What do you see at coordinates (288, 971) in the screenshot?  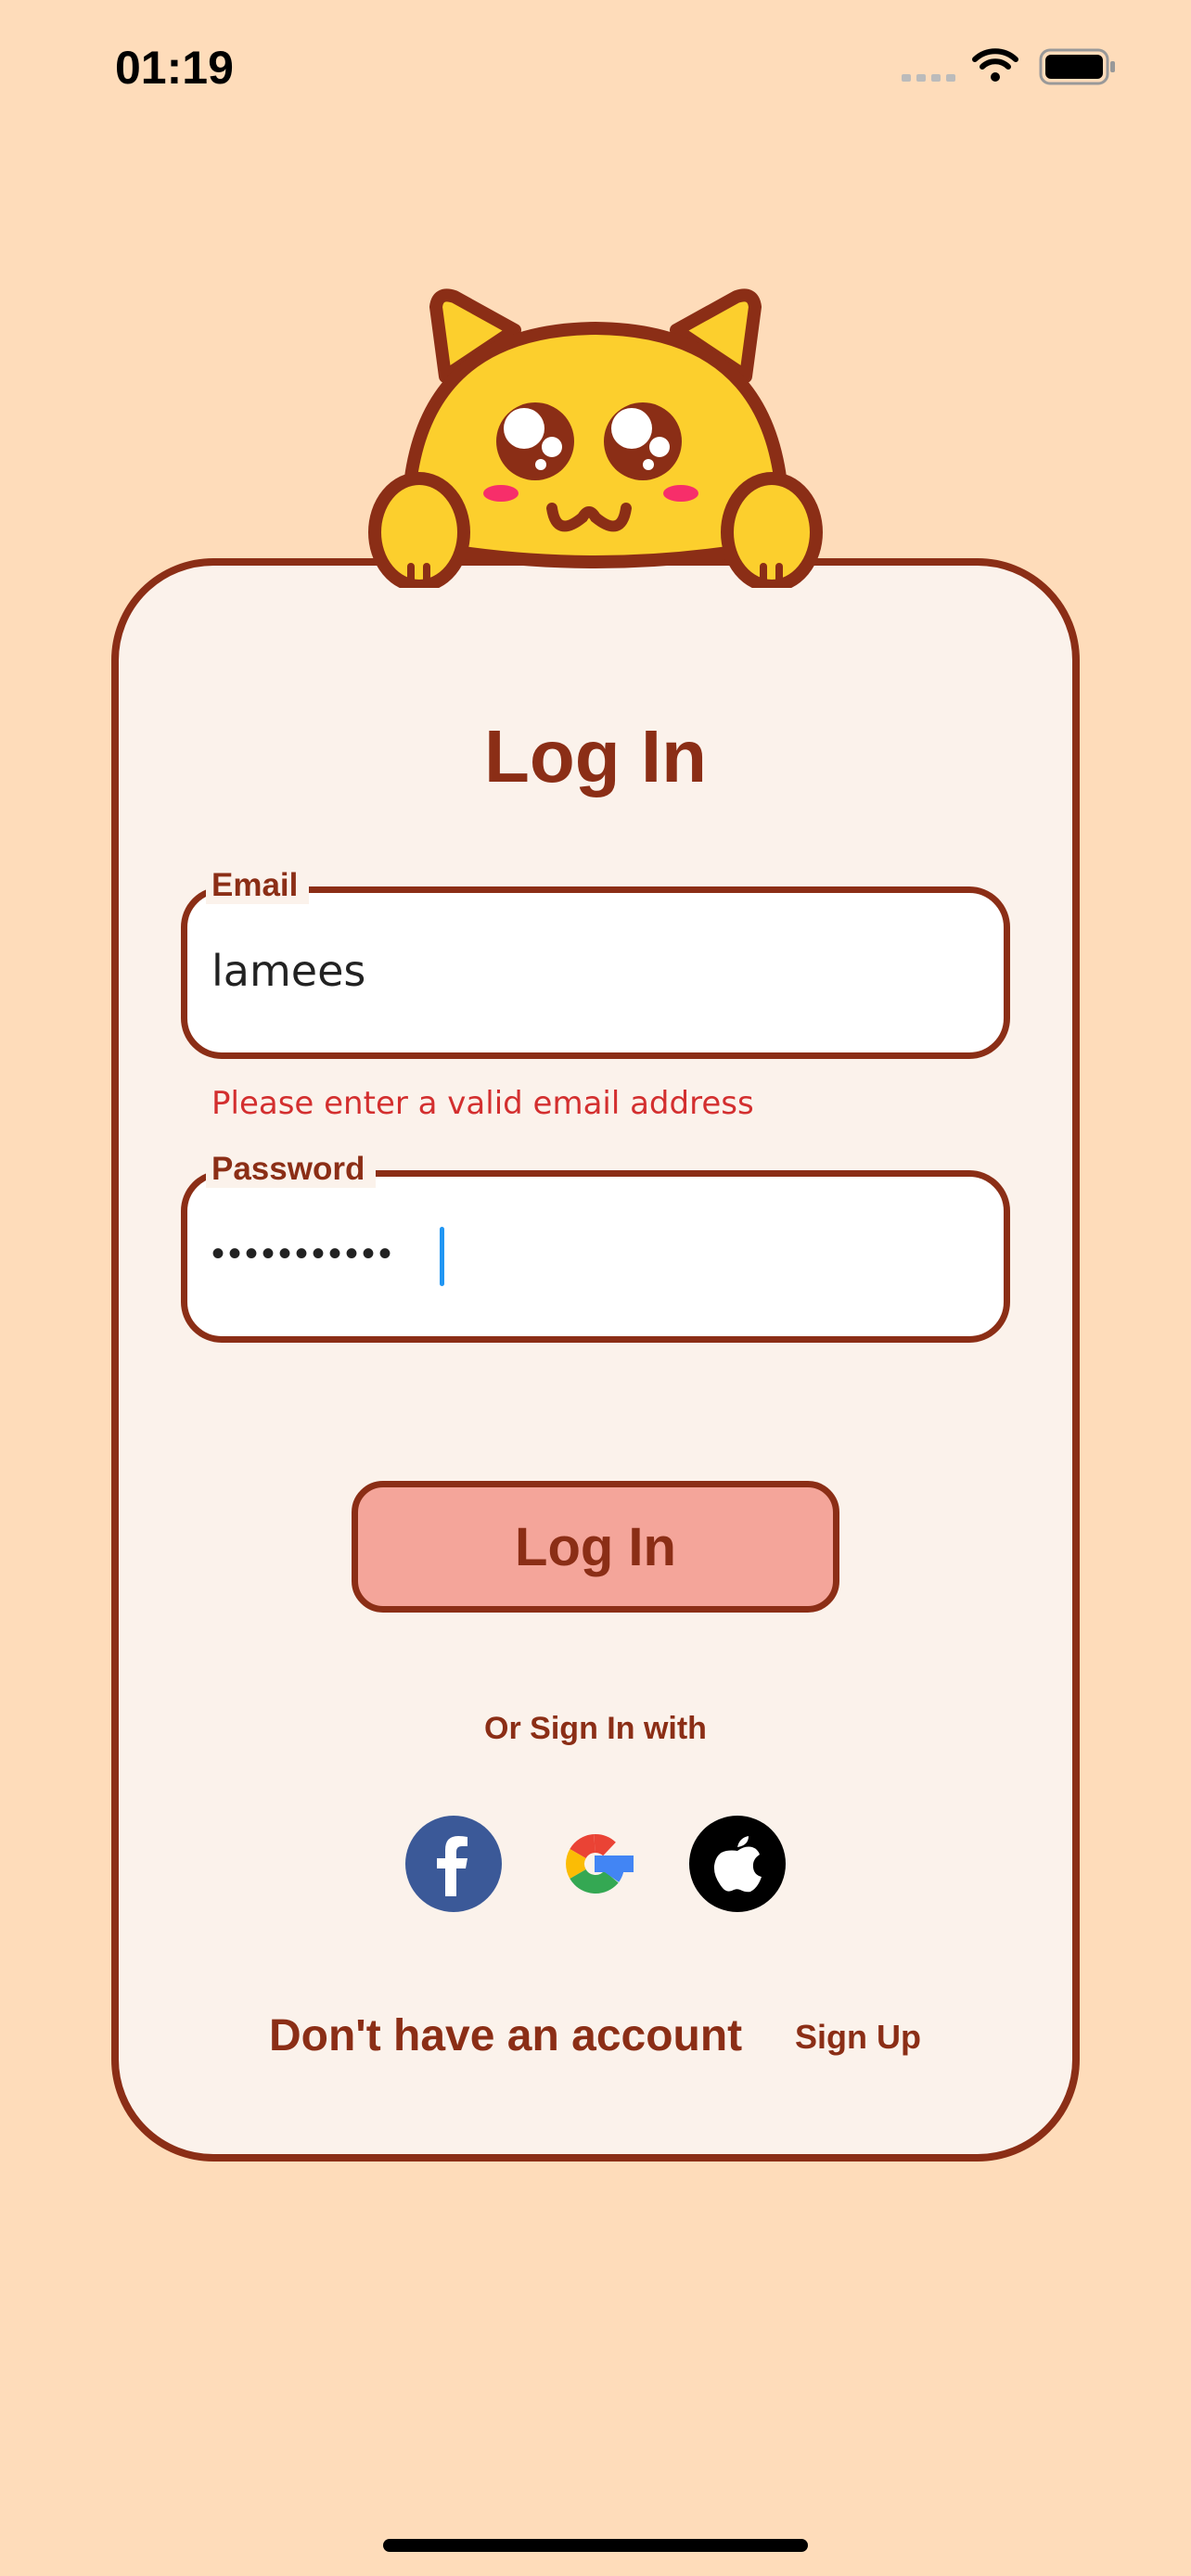 I see `email-input-value: lamees` at bounding box center [288, 971].